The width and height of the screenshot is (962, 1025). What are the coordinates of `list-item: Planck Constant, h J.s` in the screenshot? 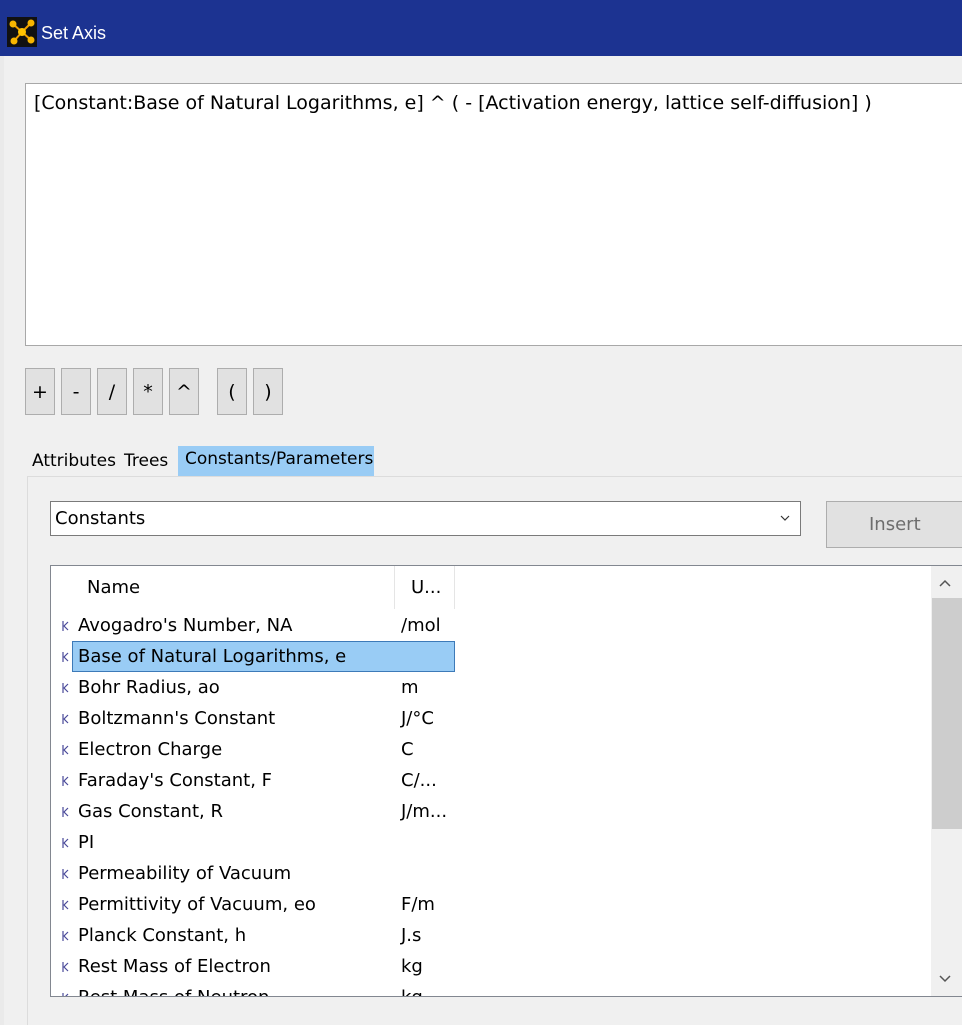 It's located at (491, 935).